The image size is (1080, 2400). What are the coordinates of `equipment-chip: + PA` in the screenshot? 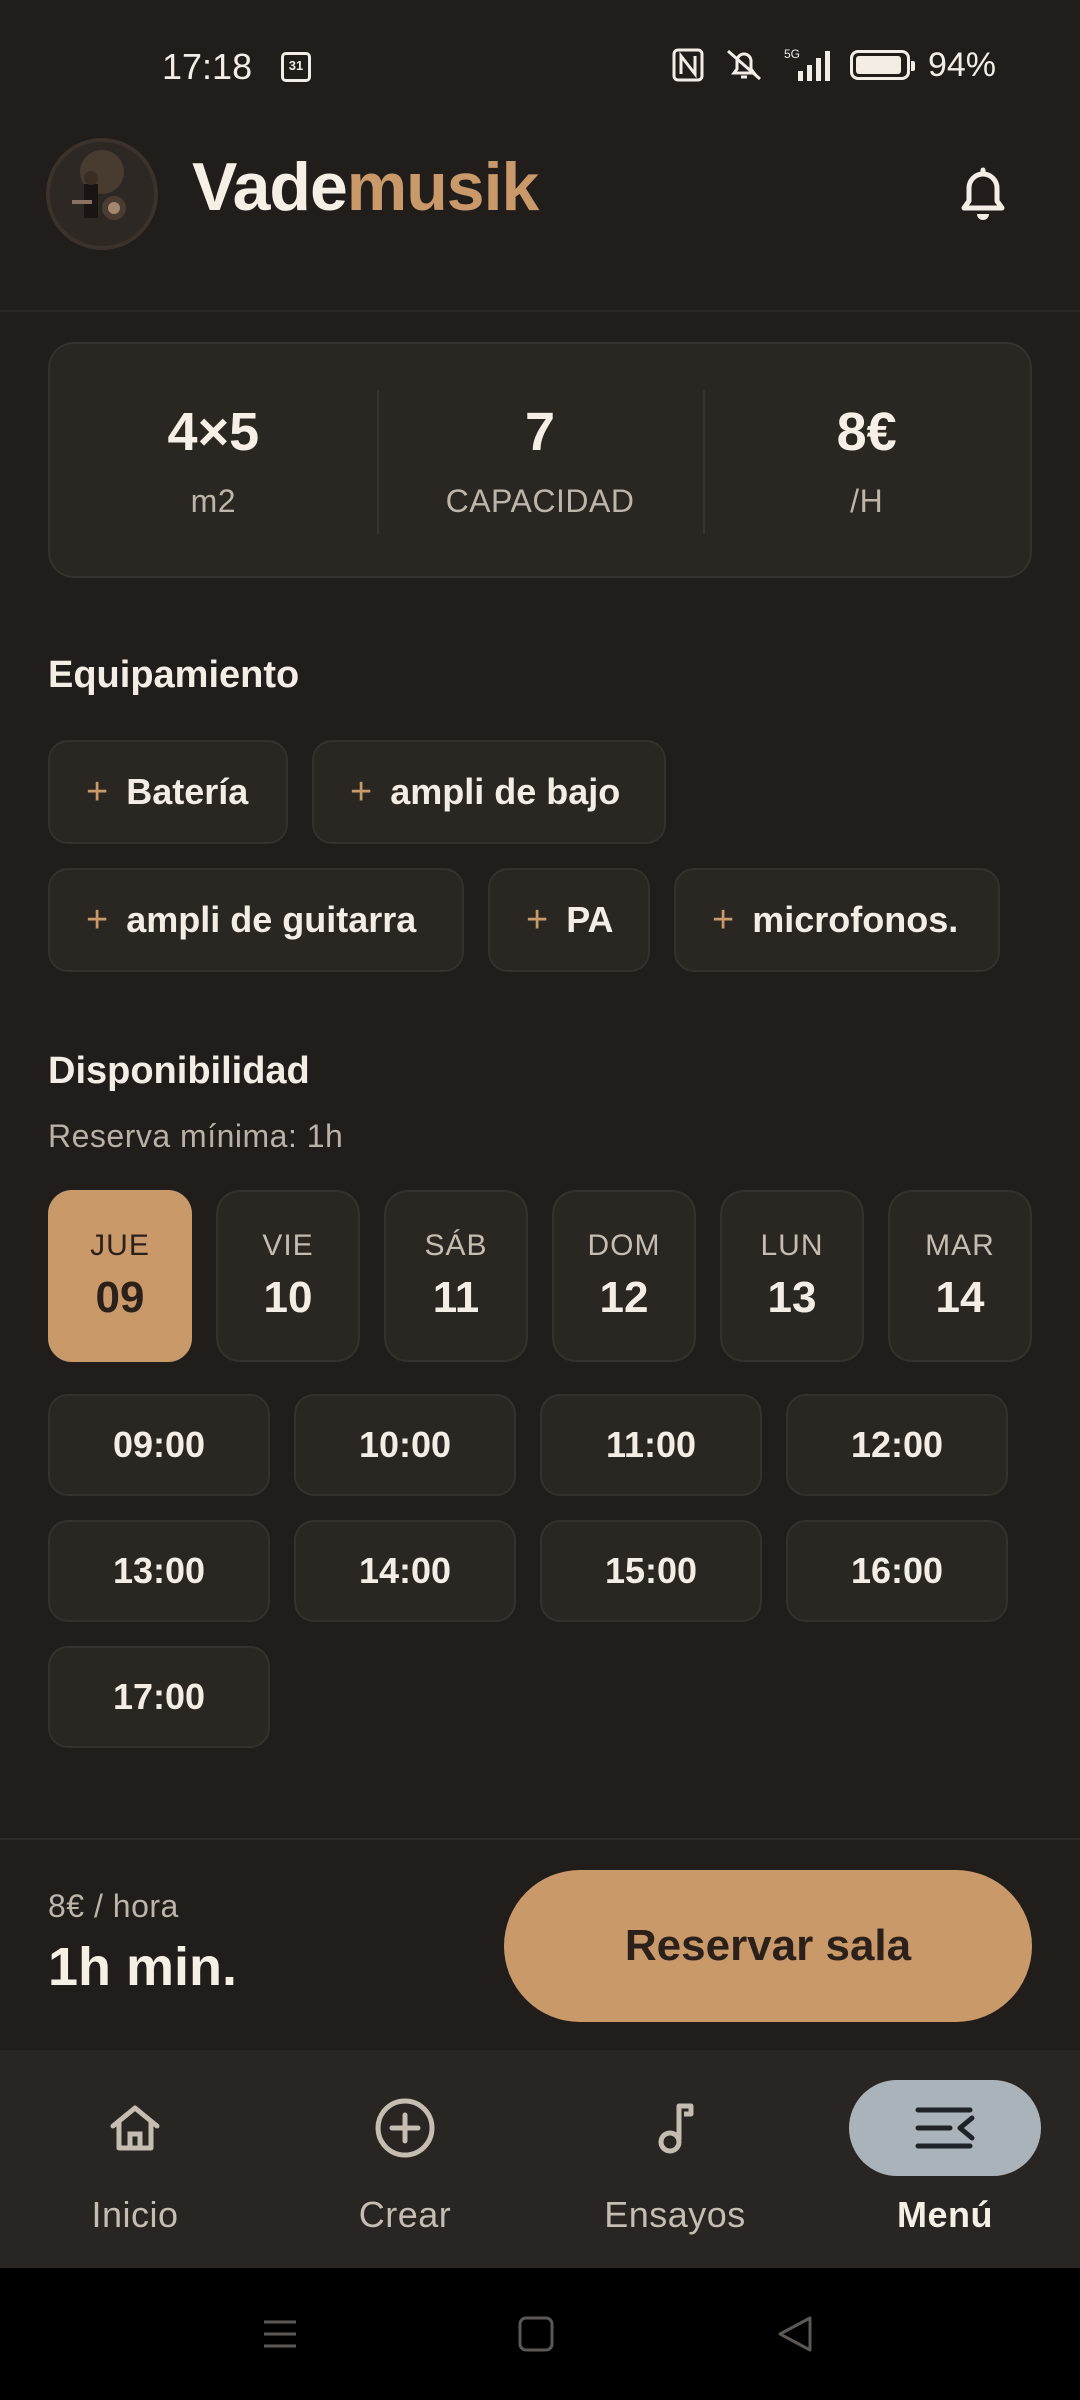 It's located at (569, 920).